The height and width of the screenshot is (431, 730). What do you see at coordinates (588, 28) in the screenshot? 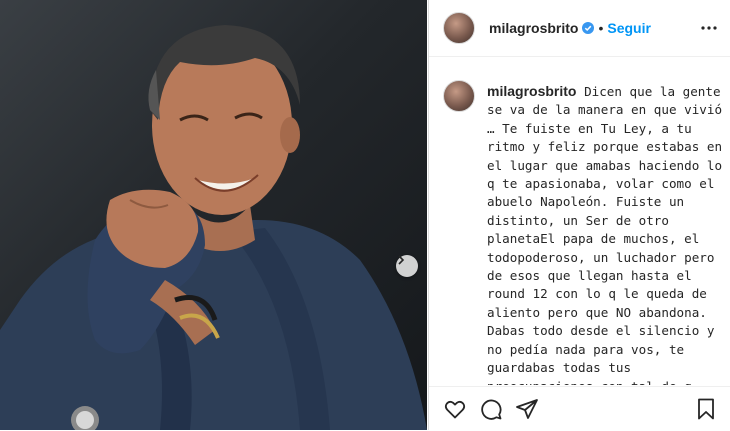
I see `verified-badge-icon` at bounding box center [588, 28].